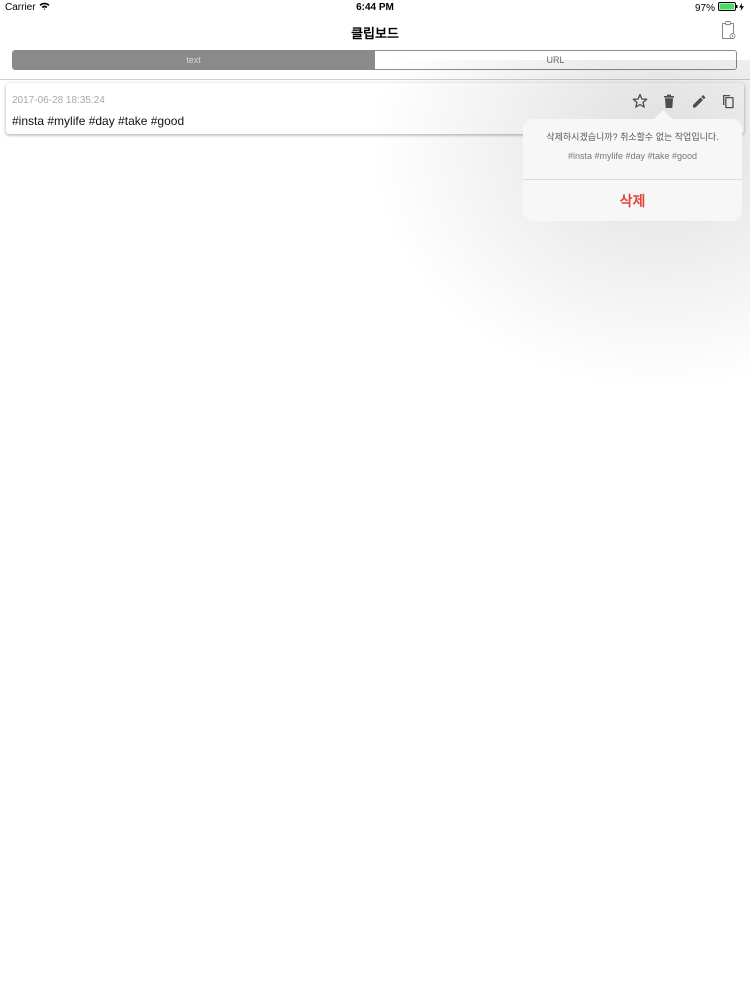 This screenshot has width=750, height=1000. I want to click on battery-percent: 97%, so click(704, 8).